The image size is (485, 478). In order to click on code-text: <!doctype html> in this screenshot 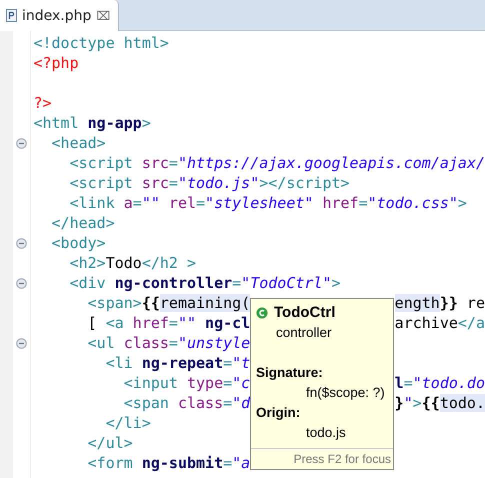, I will do `click(101, 43)`.